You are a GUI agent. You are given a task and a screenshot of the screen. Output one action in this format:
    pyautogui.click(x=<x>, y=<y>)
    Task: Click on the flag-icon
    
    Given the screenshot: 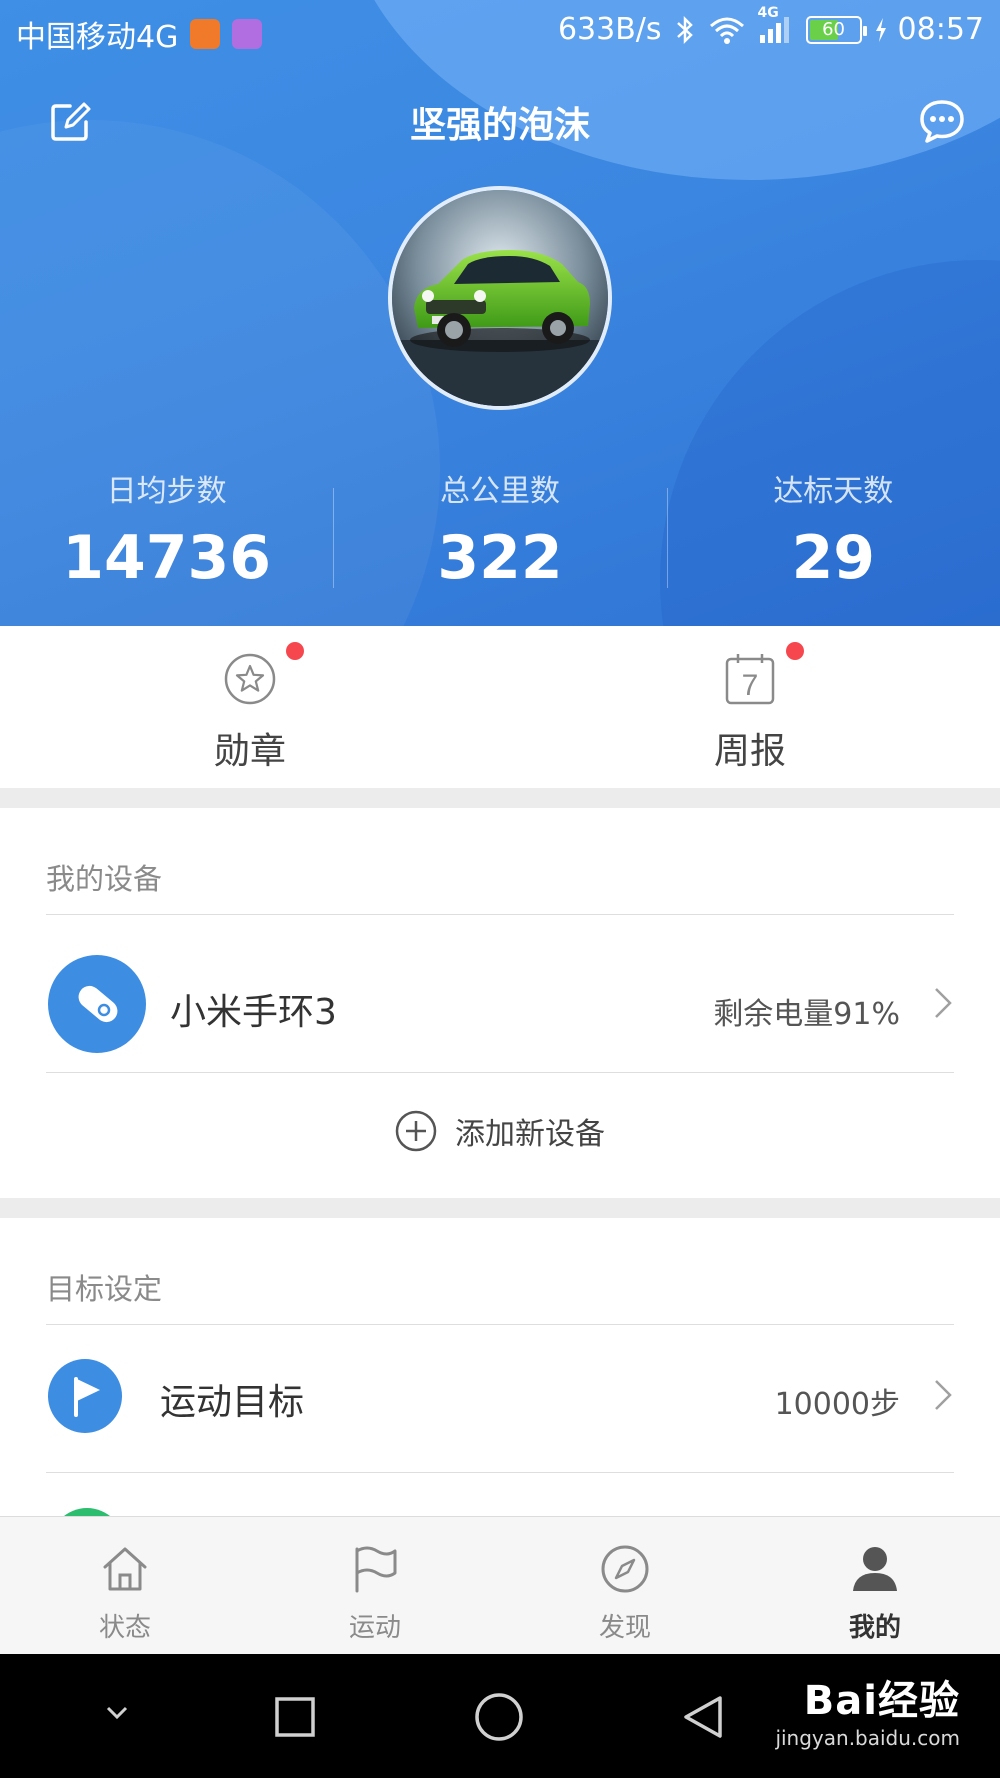 What is the action you would take?
    pyautogui.click(x=85, y=1396)
    